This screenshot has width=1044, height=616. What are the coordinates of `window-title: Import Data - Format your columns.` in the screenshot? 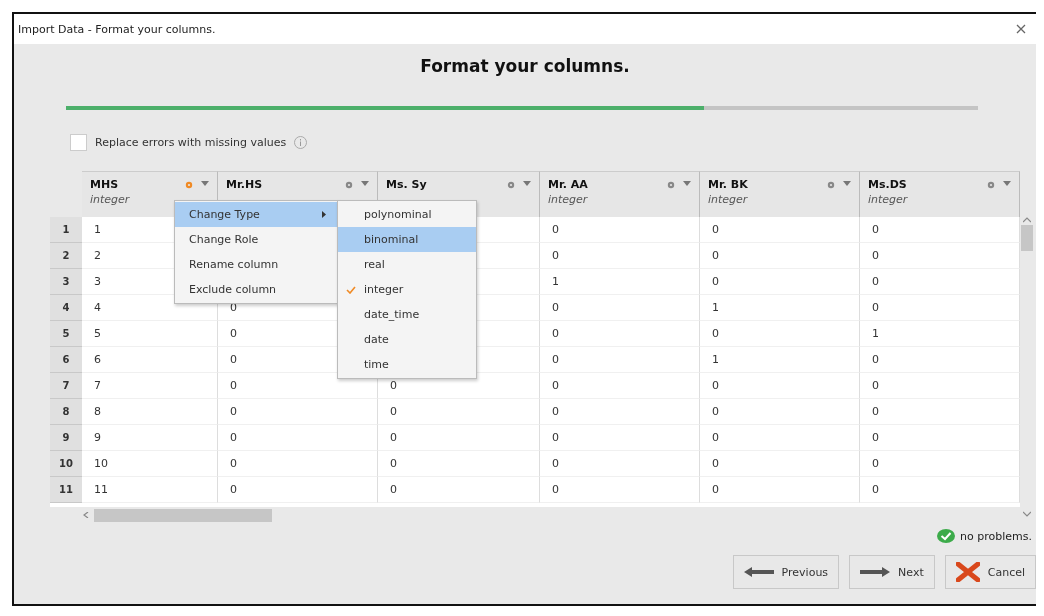 It's located at (117, 29).